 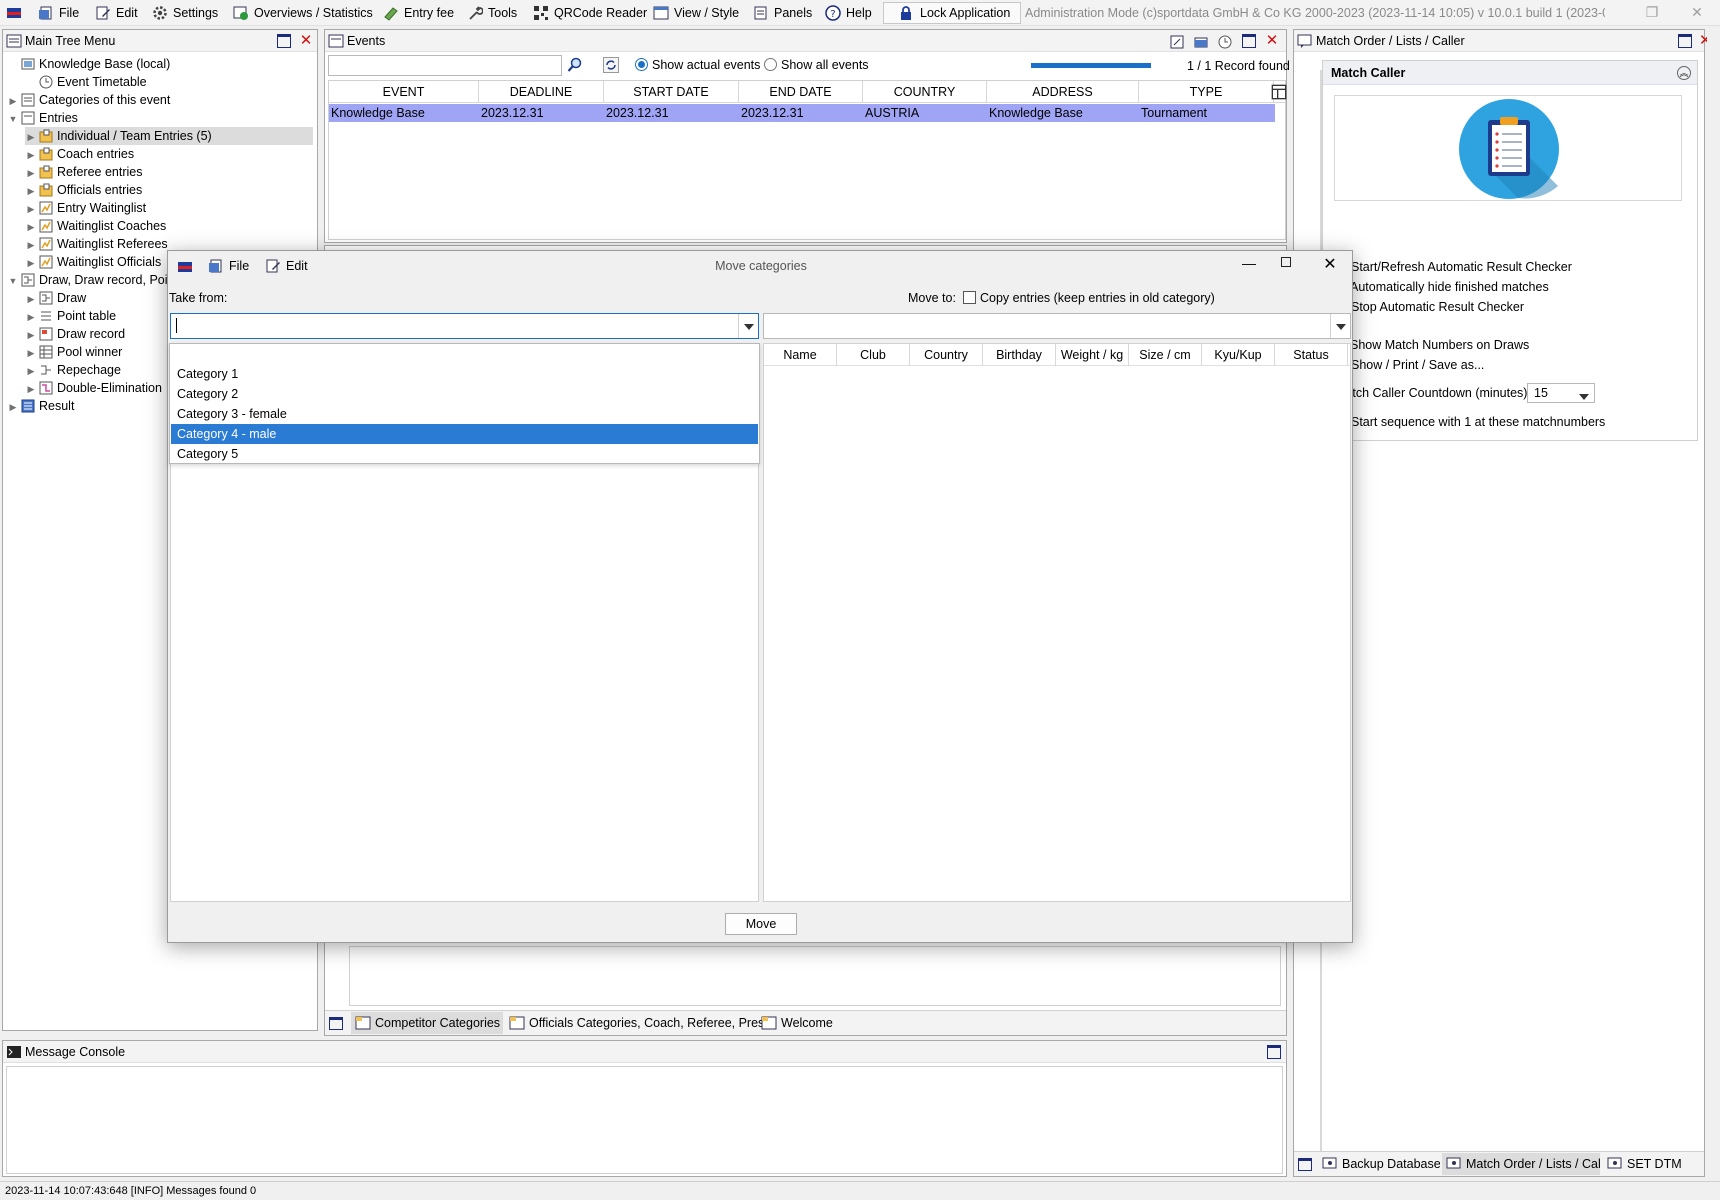 What do you see at coordinates (1279, 92) in the screenshot?
I see `column-chooser-icon` at bounding box center [1279, 92].